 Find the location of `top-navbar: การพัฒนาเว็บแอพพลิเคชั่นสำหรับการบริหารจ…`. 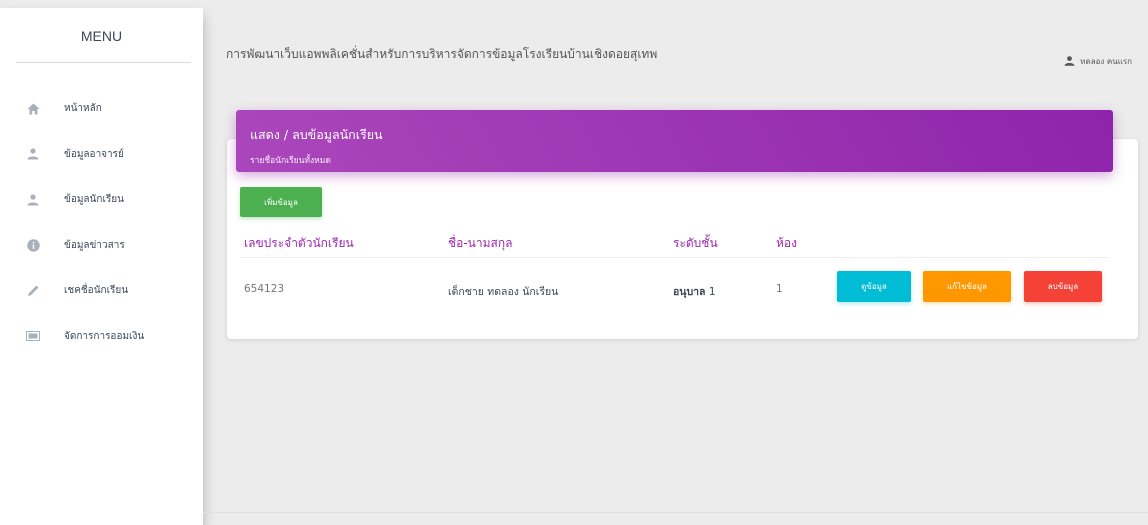

top-navbar: การพัฒนาเว็บแอพพลิเคชั่นสำหรับการบริหารจ… is located at coordinates (675, 53).